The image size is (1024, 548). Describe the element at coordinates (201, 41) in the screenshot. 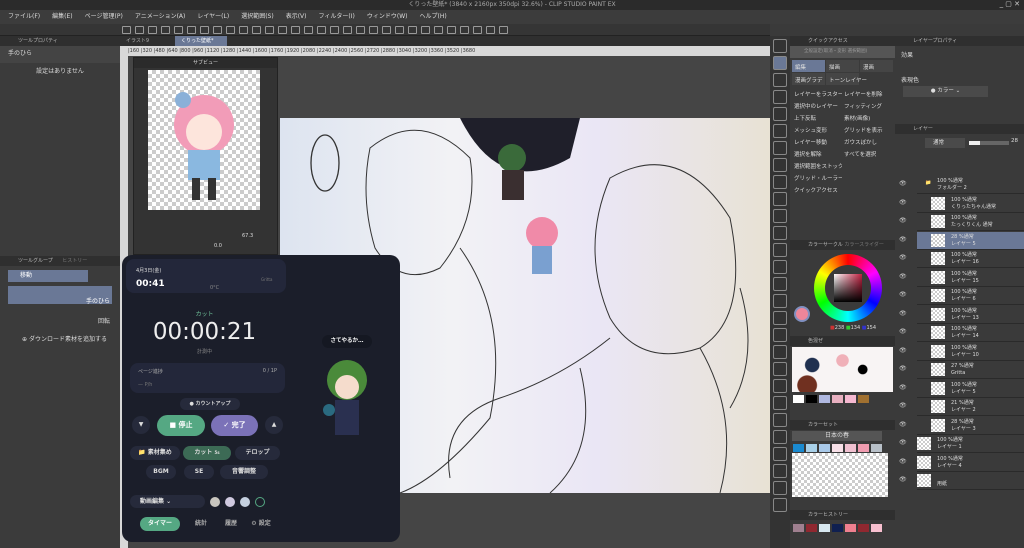

I see `tab-document-2: くりった壁紙*` at that location.